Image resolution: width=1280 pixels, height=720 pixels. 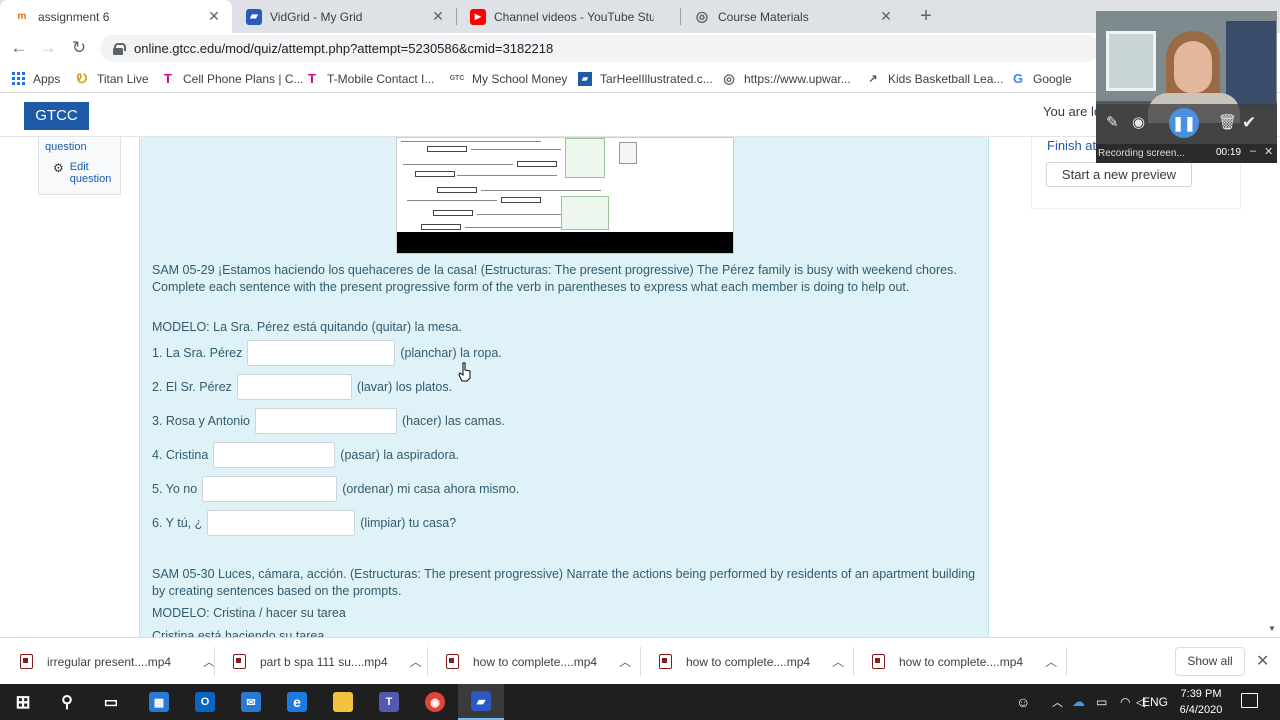 I want to click on mail-icon: ✉, so click(x=251, y=702).